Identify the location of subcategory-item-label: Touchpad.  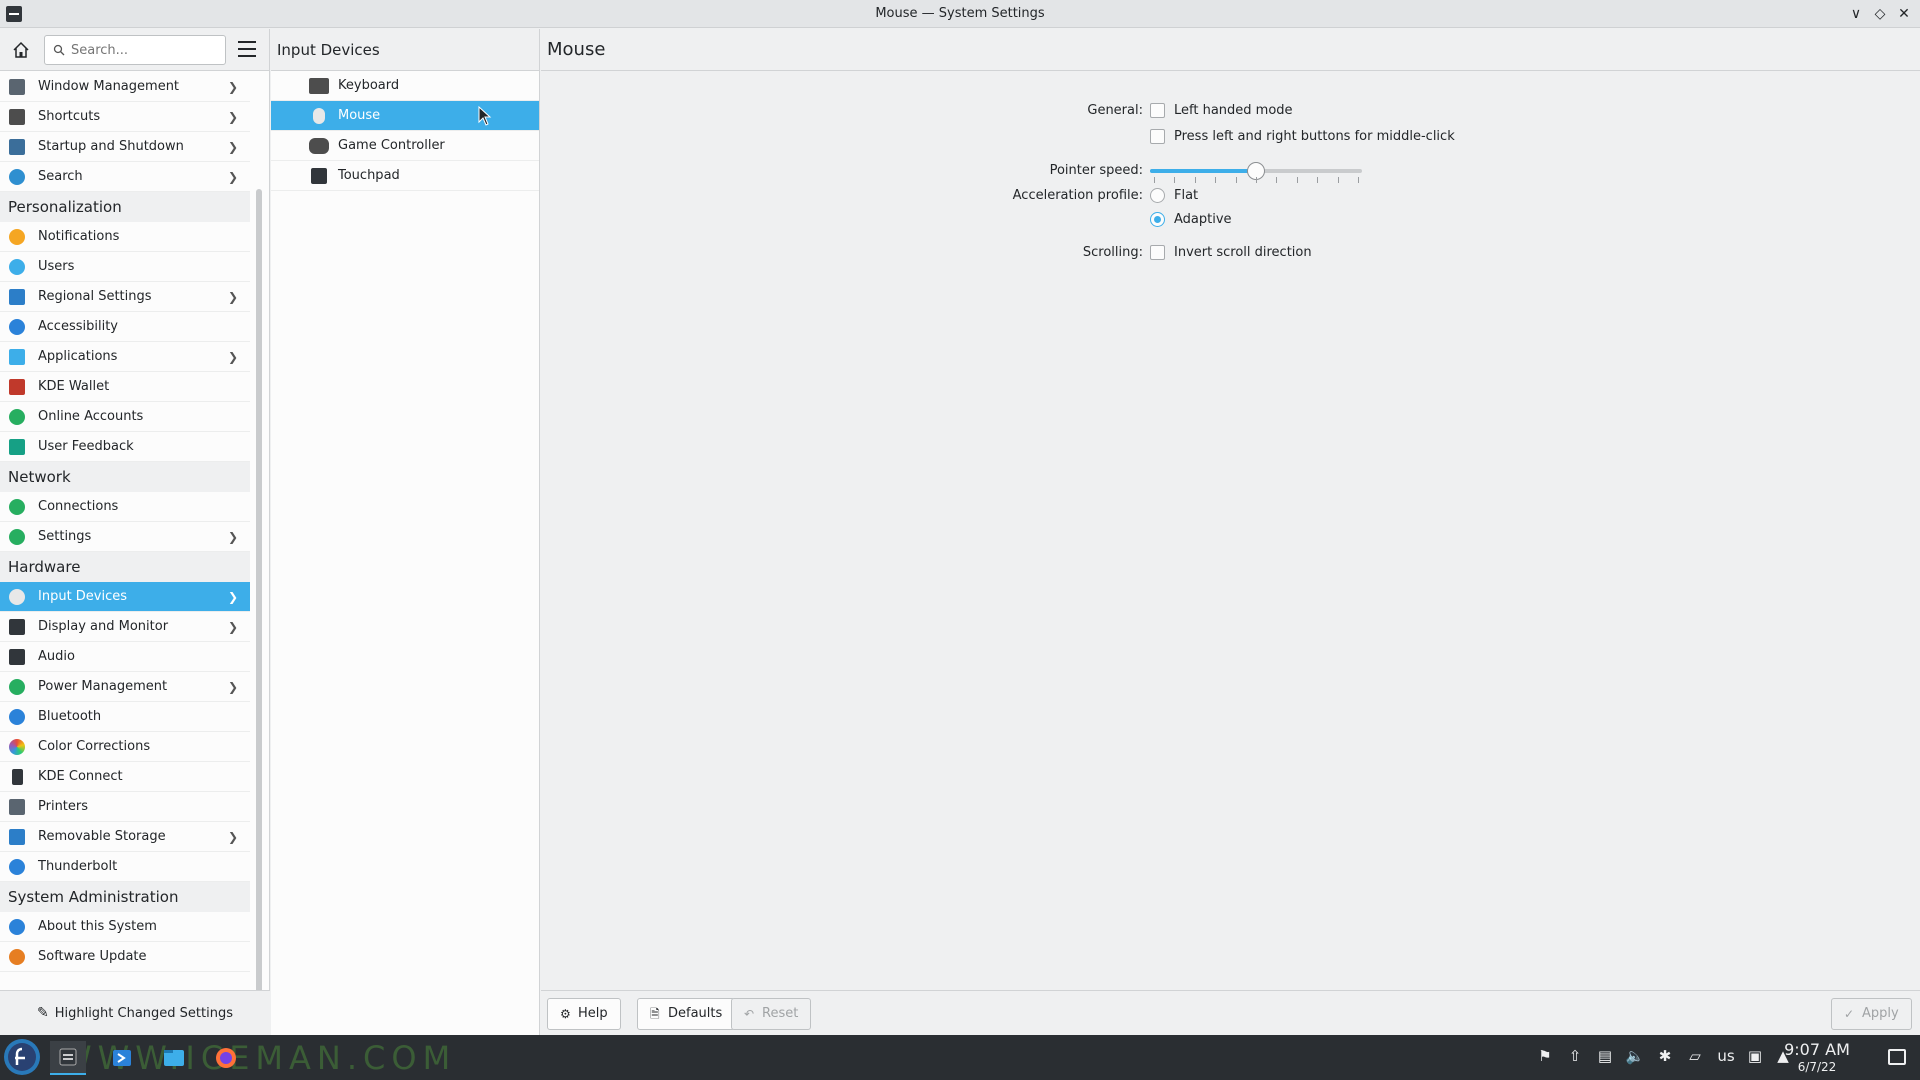
(369, 175).